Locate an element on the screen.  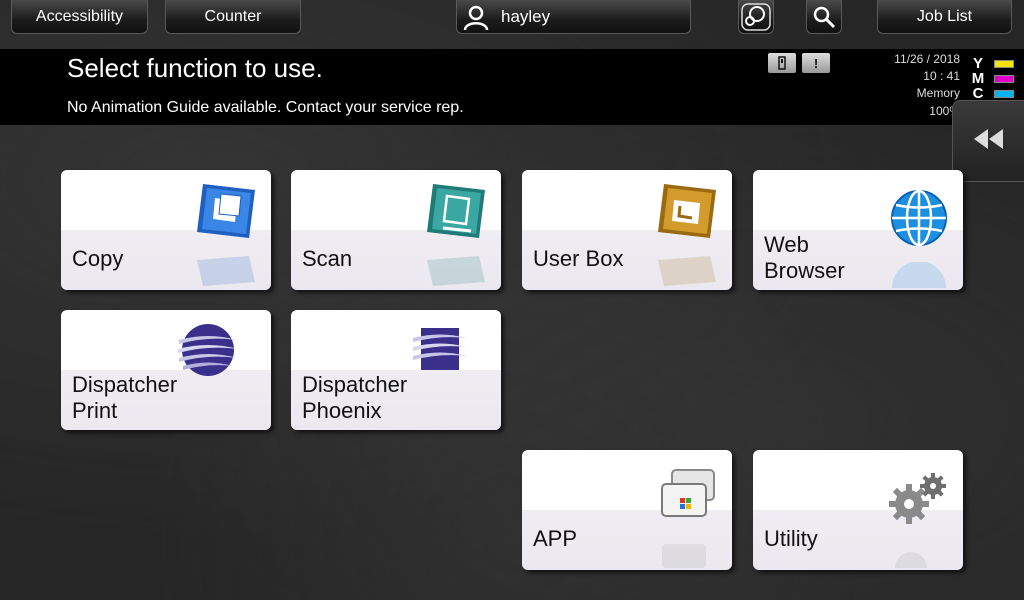
user-name: hayley is located at coordinates (526, 16).